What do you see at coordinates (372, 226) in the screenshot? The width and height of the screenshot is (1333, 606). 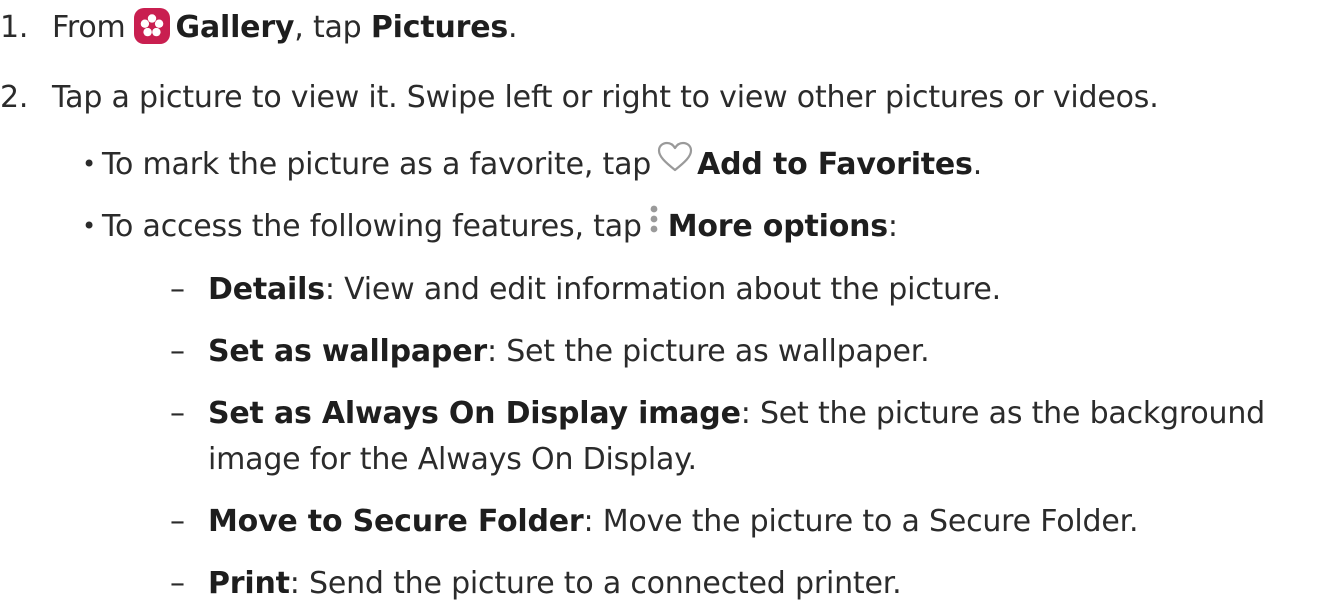 I see `bullet-text: To access the following features, tap` at bounding box center [372, 226].